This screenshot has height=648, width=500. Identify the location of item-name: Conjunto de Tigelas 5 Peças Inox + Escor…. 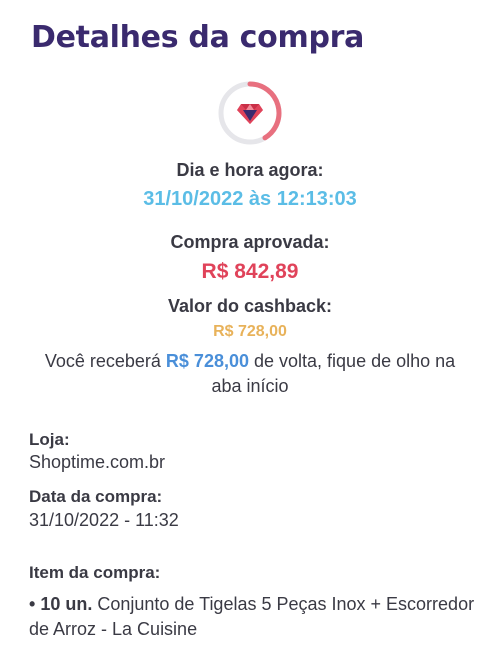
(252, 616).